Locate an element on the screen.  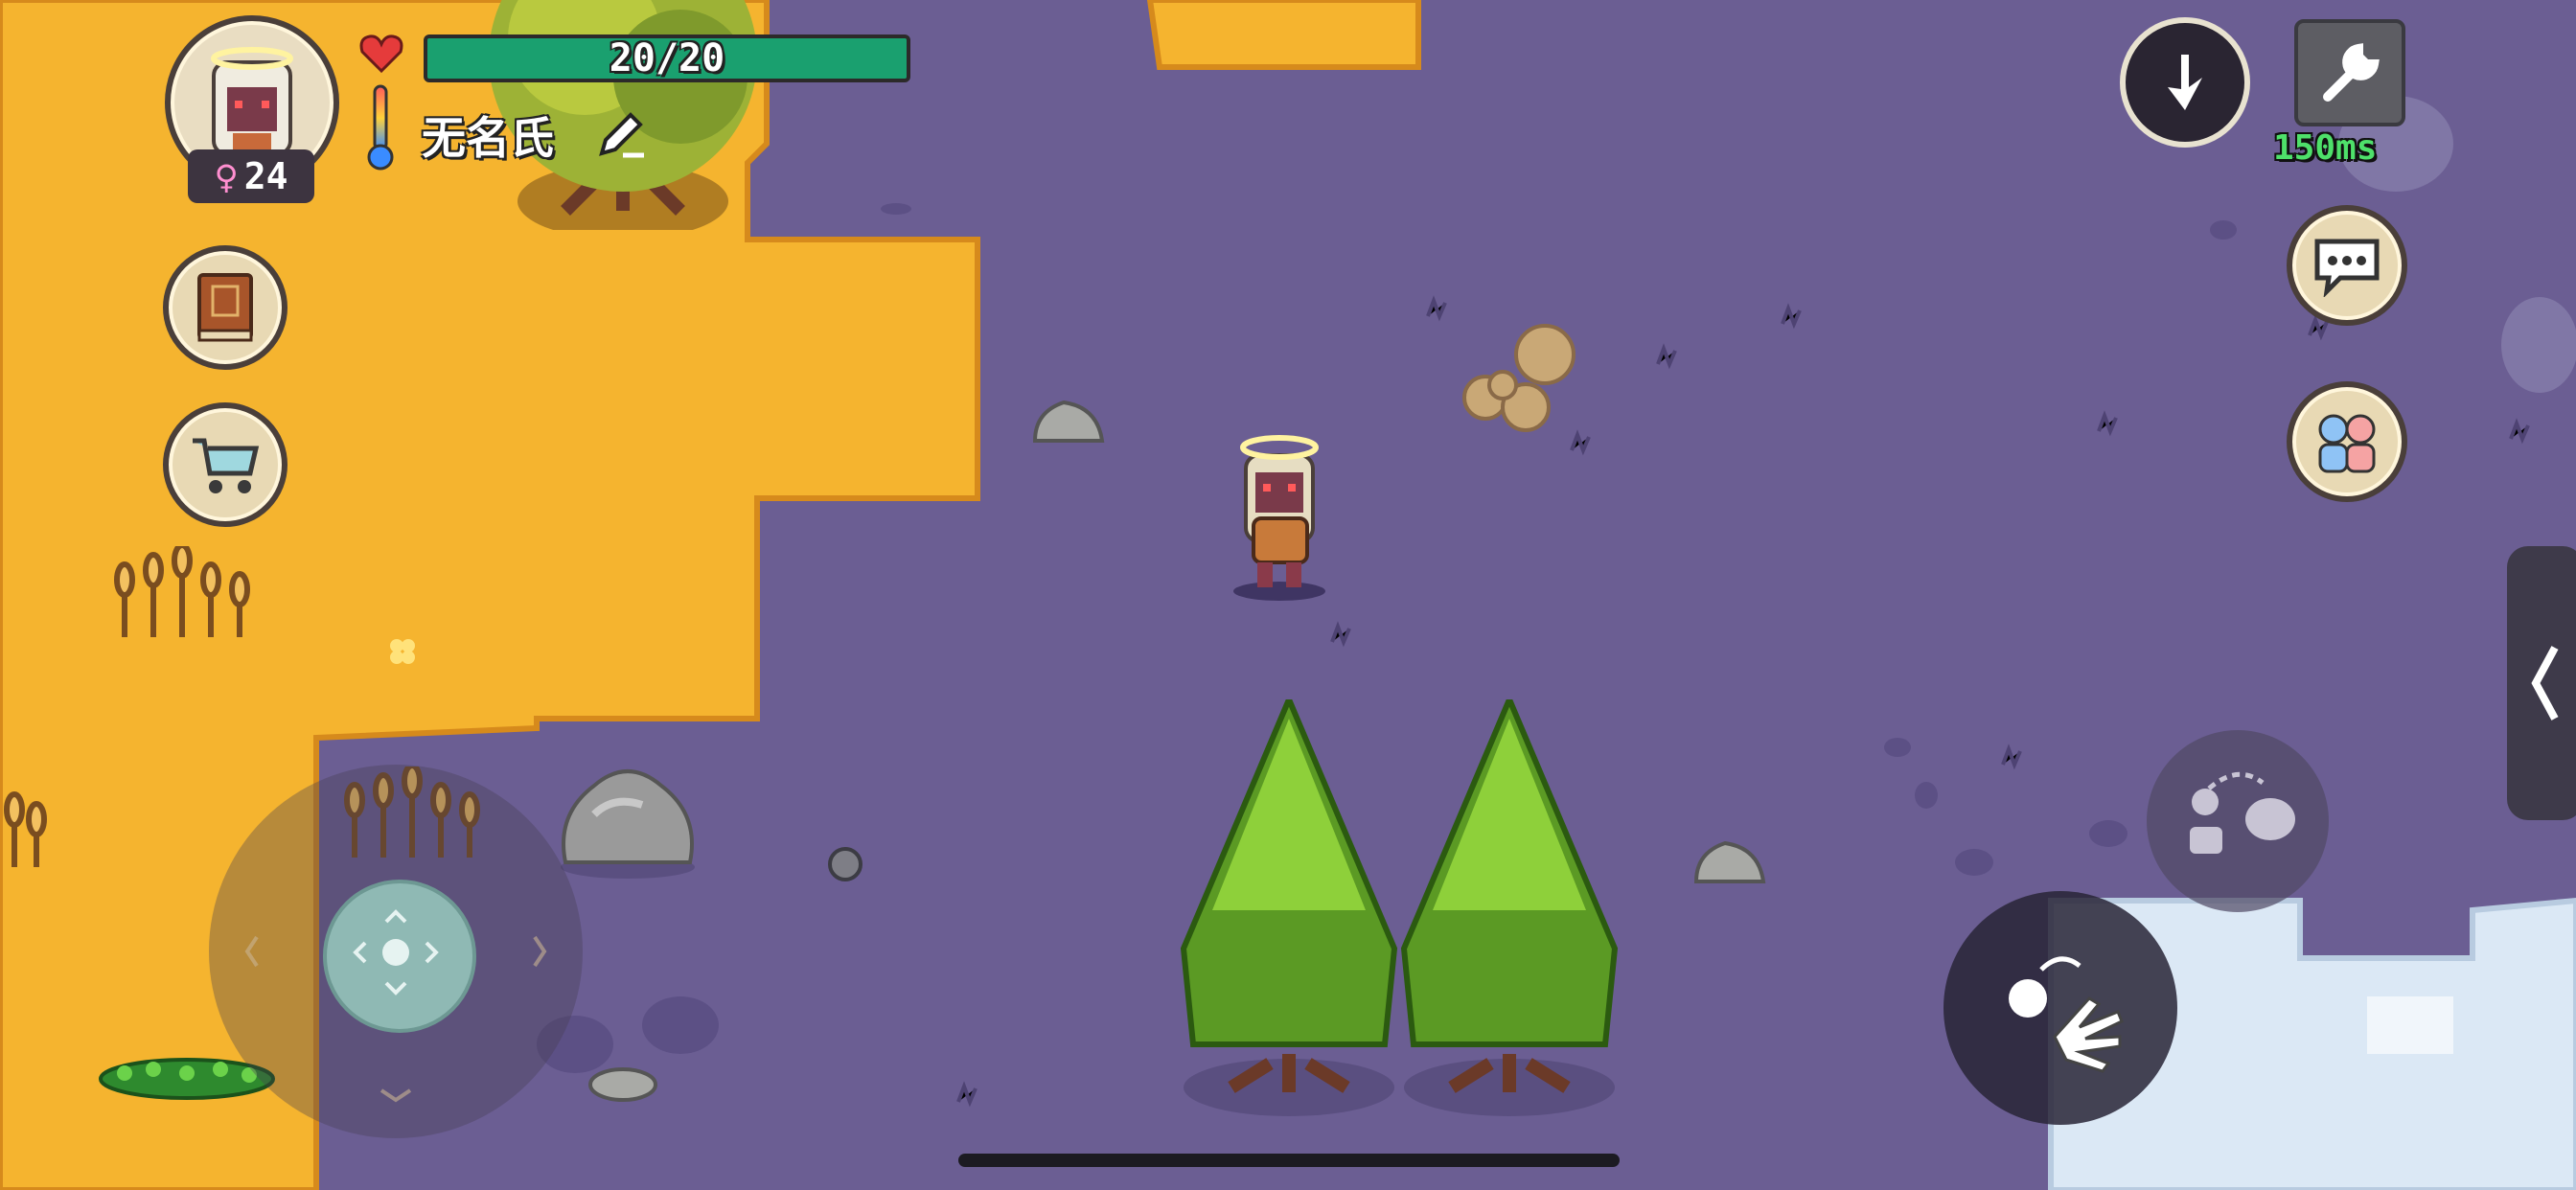
down-arrow-icon is located at coordinates (2185, 83).